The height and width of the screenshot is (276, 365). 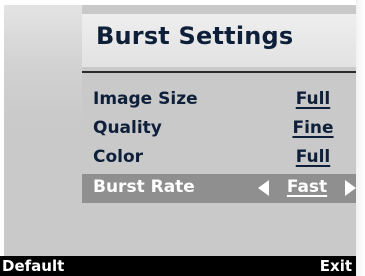 I want to click on menu-item-label: Quality, so click(x=127, y=128).